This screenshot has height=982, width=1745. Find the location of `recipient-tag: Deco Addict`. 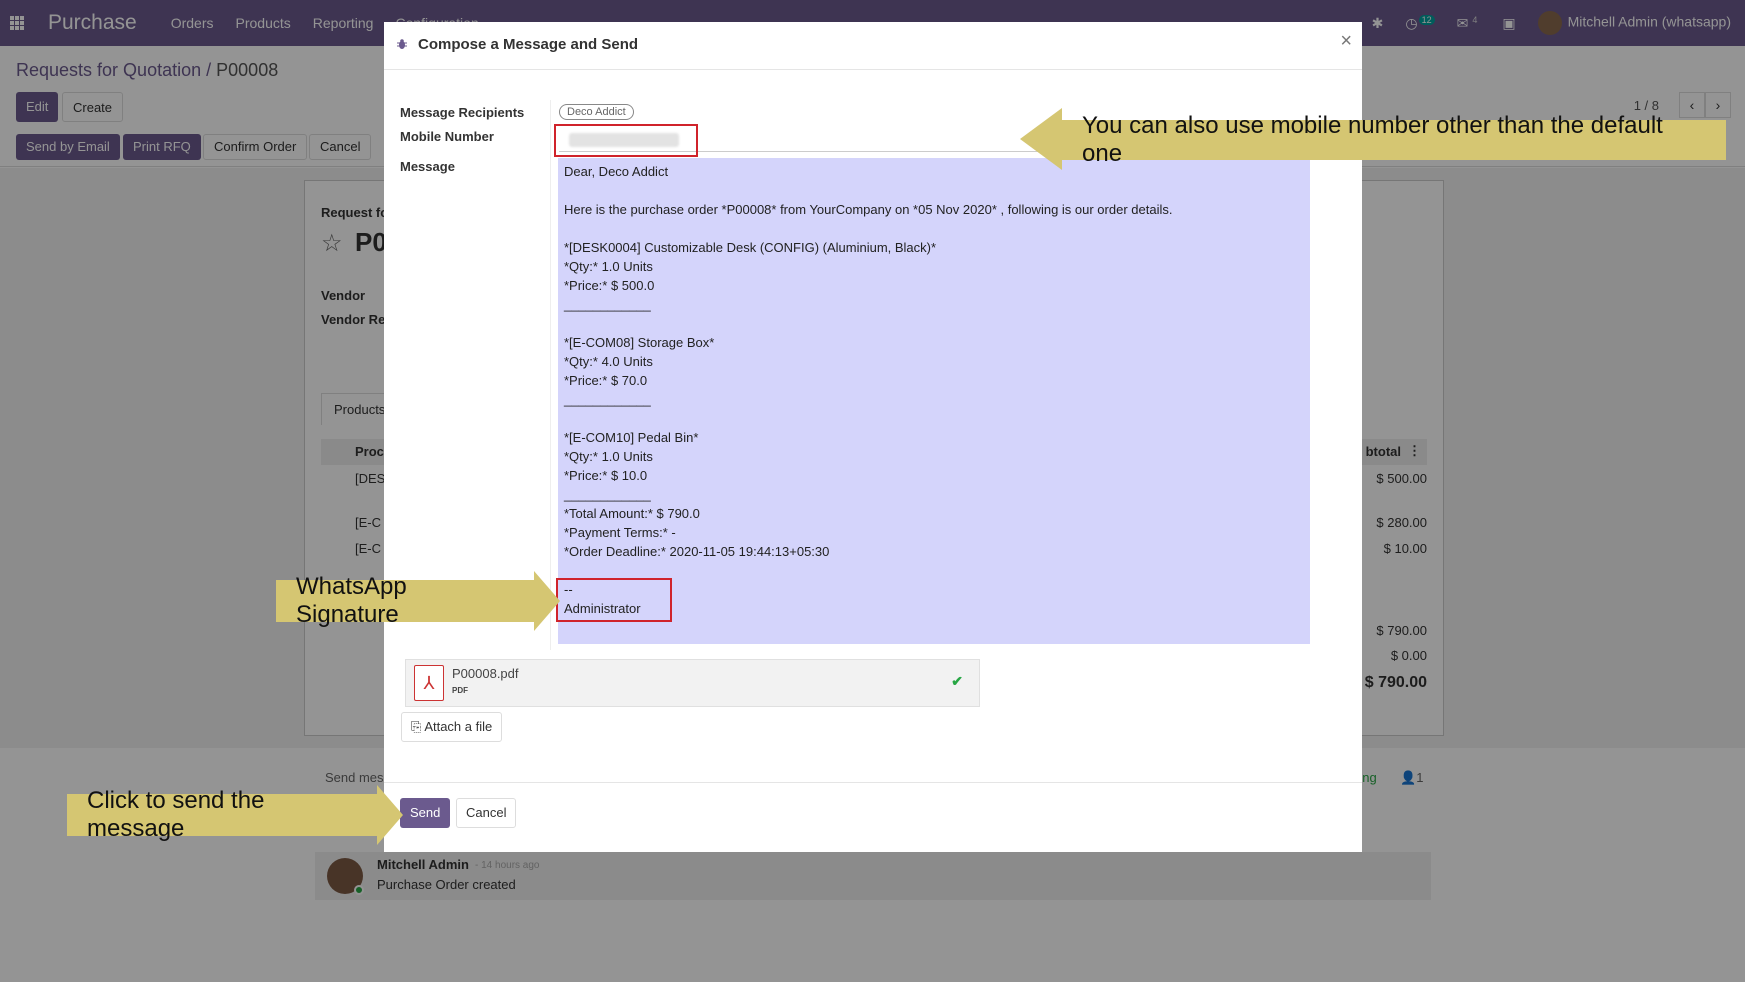

recipient-tag: Deco Addict is located at coordinates (596, 112).